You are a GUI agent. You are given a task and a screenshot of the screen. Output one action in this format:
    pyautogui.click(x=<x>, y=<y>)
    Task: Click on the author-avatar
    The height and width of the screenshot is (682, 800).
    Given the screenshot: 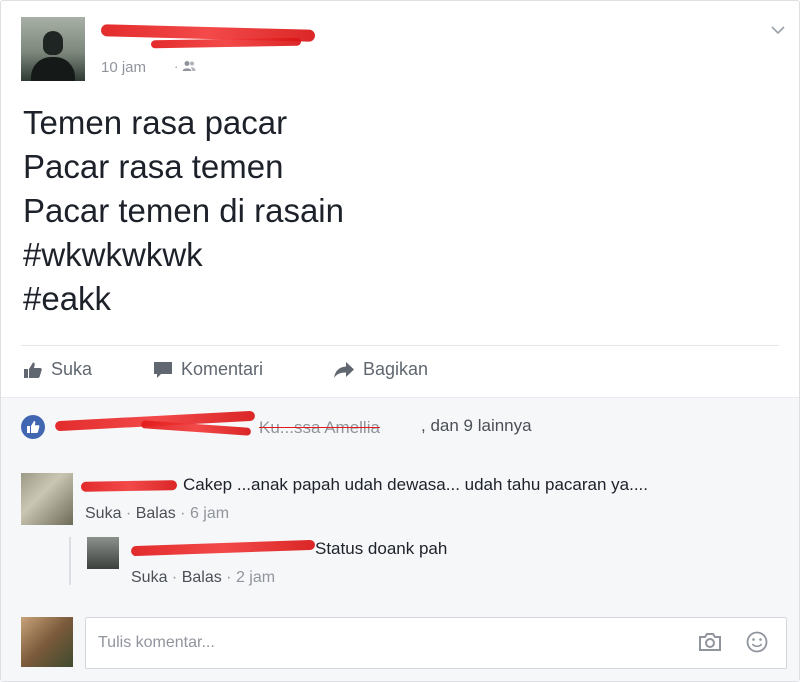 What is the action you would take?
    pyautogui.click(x=53, y=49)
    